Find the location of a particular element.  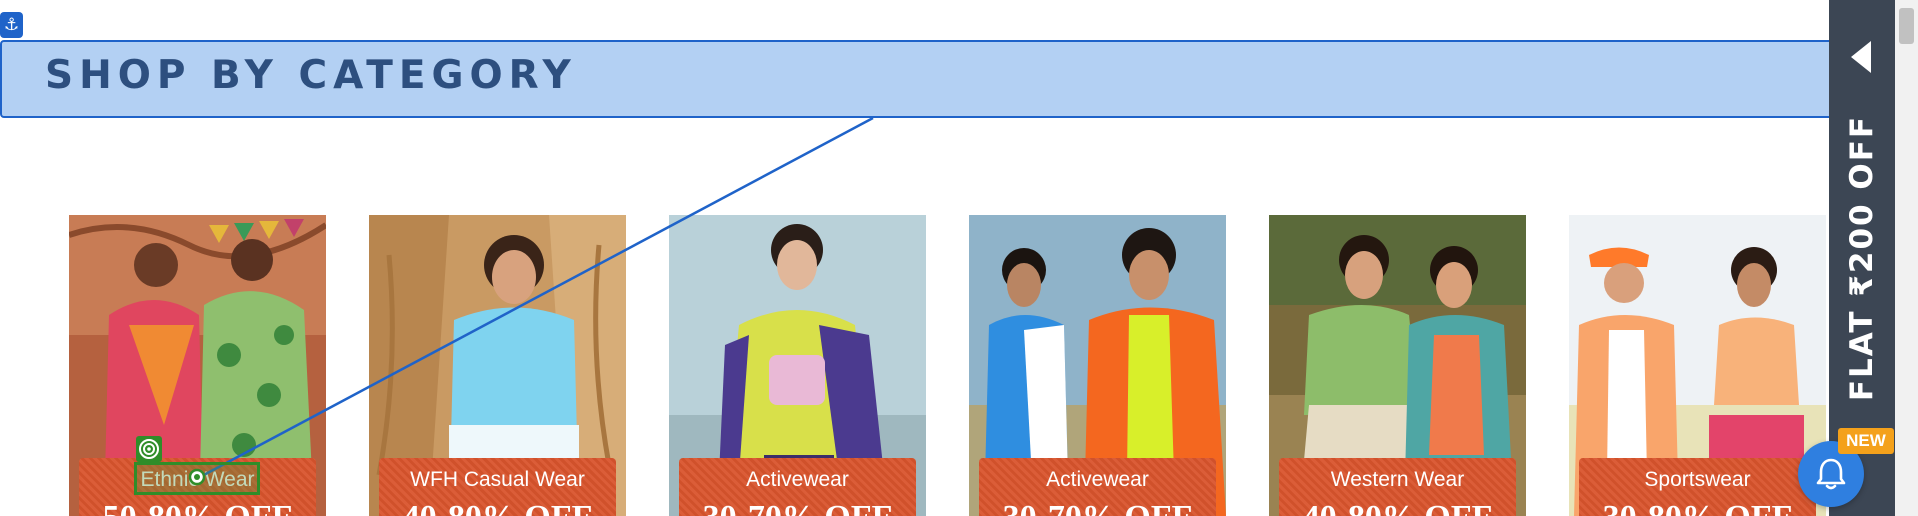

category-label: Sportswear 30-80% OFF is located at coordinates (1697, 487).